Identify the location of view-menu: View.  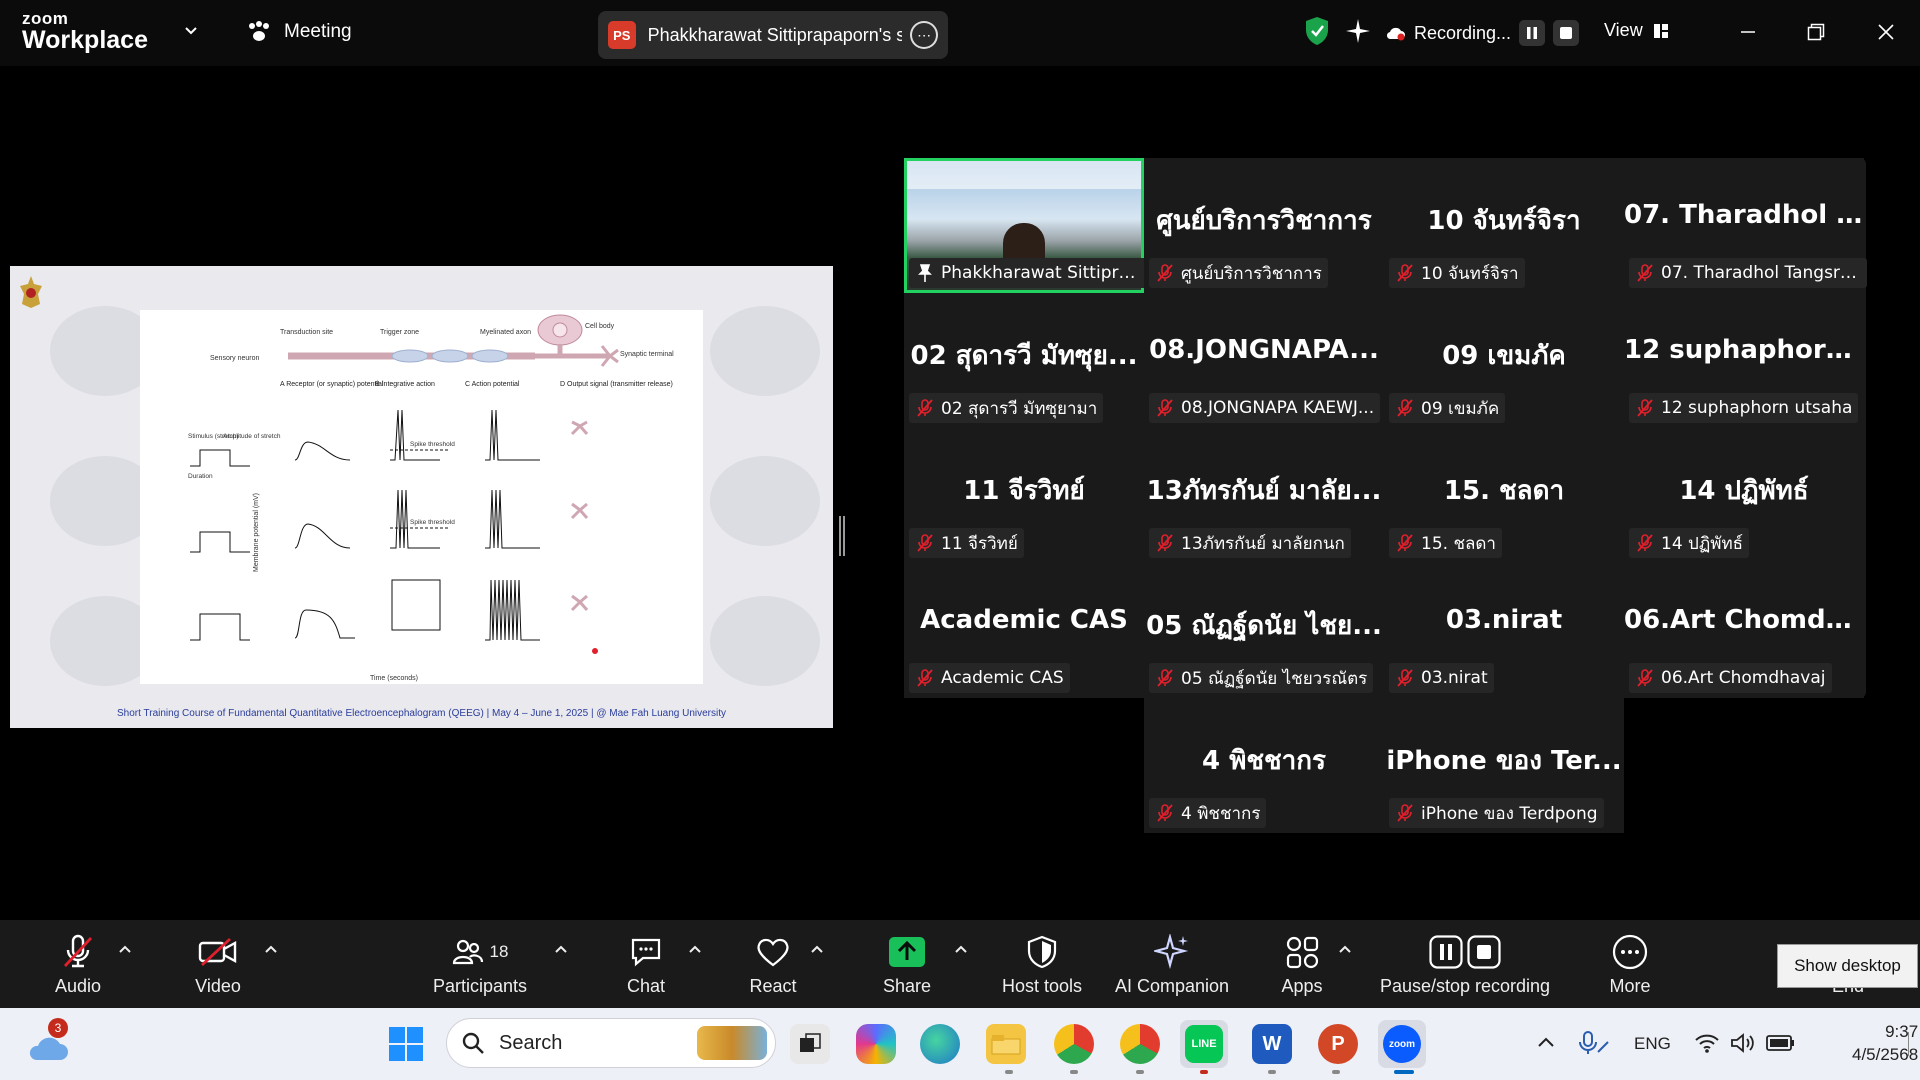
(1636, 30).